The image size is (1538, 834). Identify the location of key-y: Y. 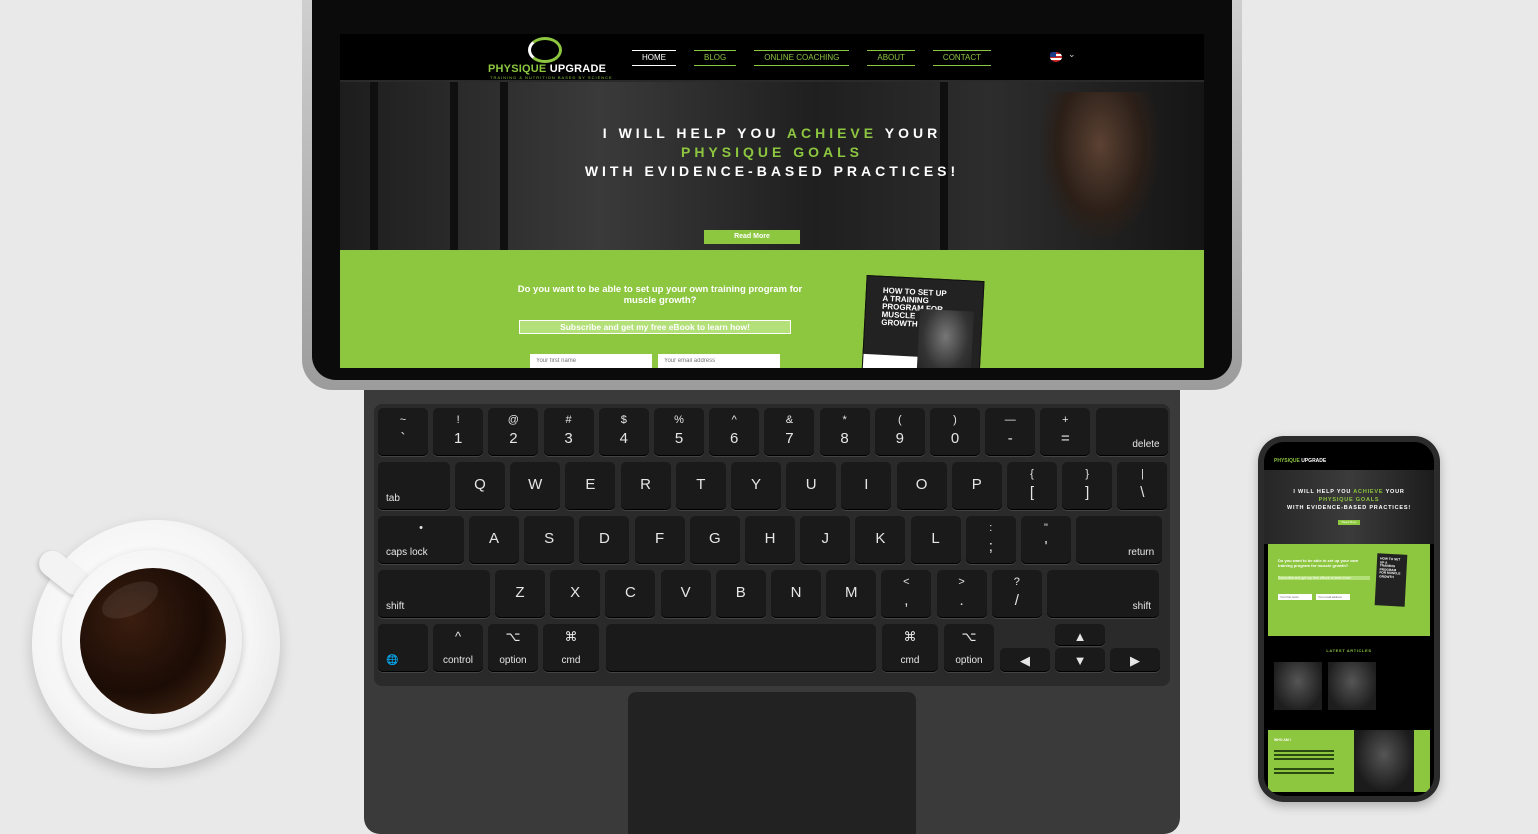
(756, 486).